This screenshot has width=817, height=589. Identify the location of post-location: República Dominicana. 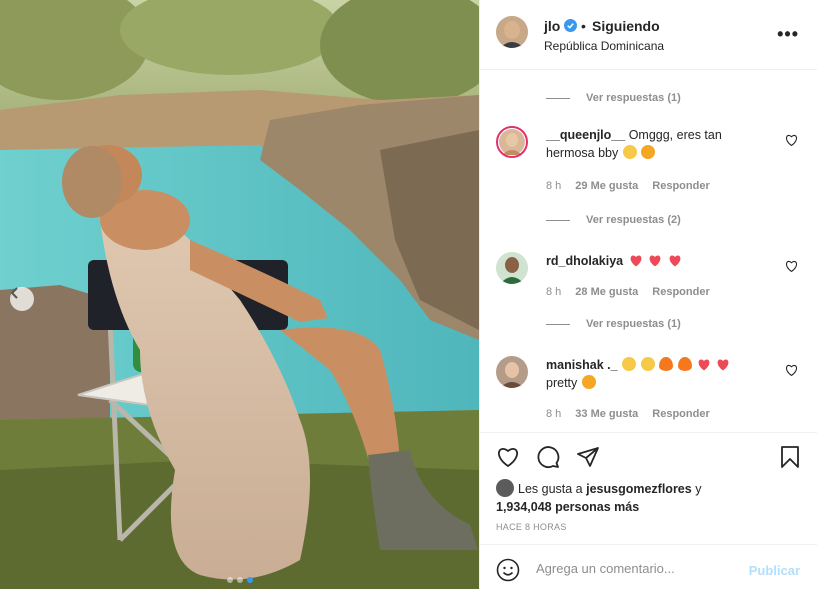
(604, 46).